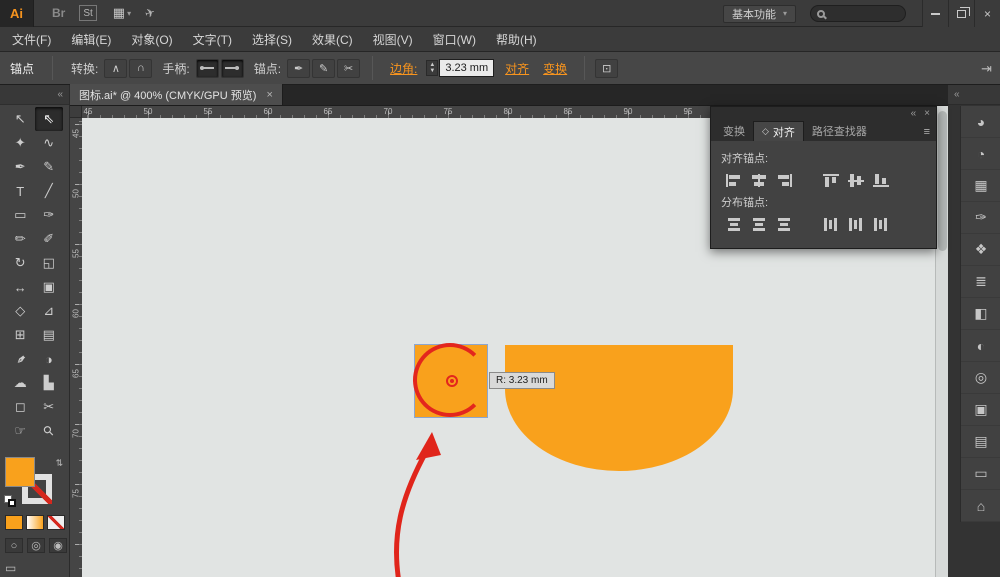 The height and width of the screenshot is (577, 1000). I want to click on close-tab-icon: ×, so click(269, 95).